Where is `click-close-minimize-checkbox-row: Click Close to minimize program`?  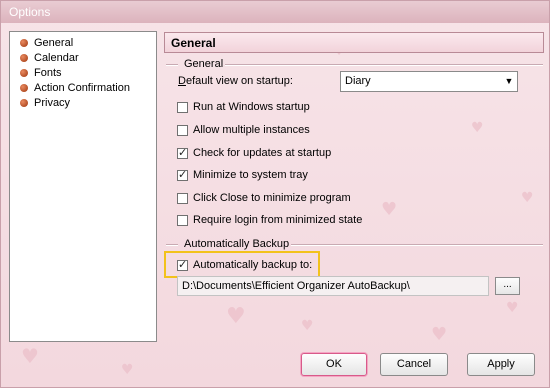
click-close-minimize-checkbox-row: Click Close to minimize program is located at coordinates (264, 198).